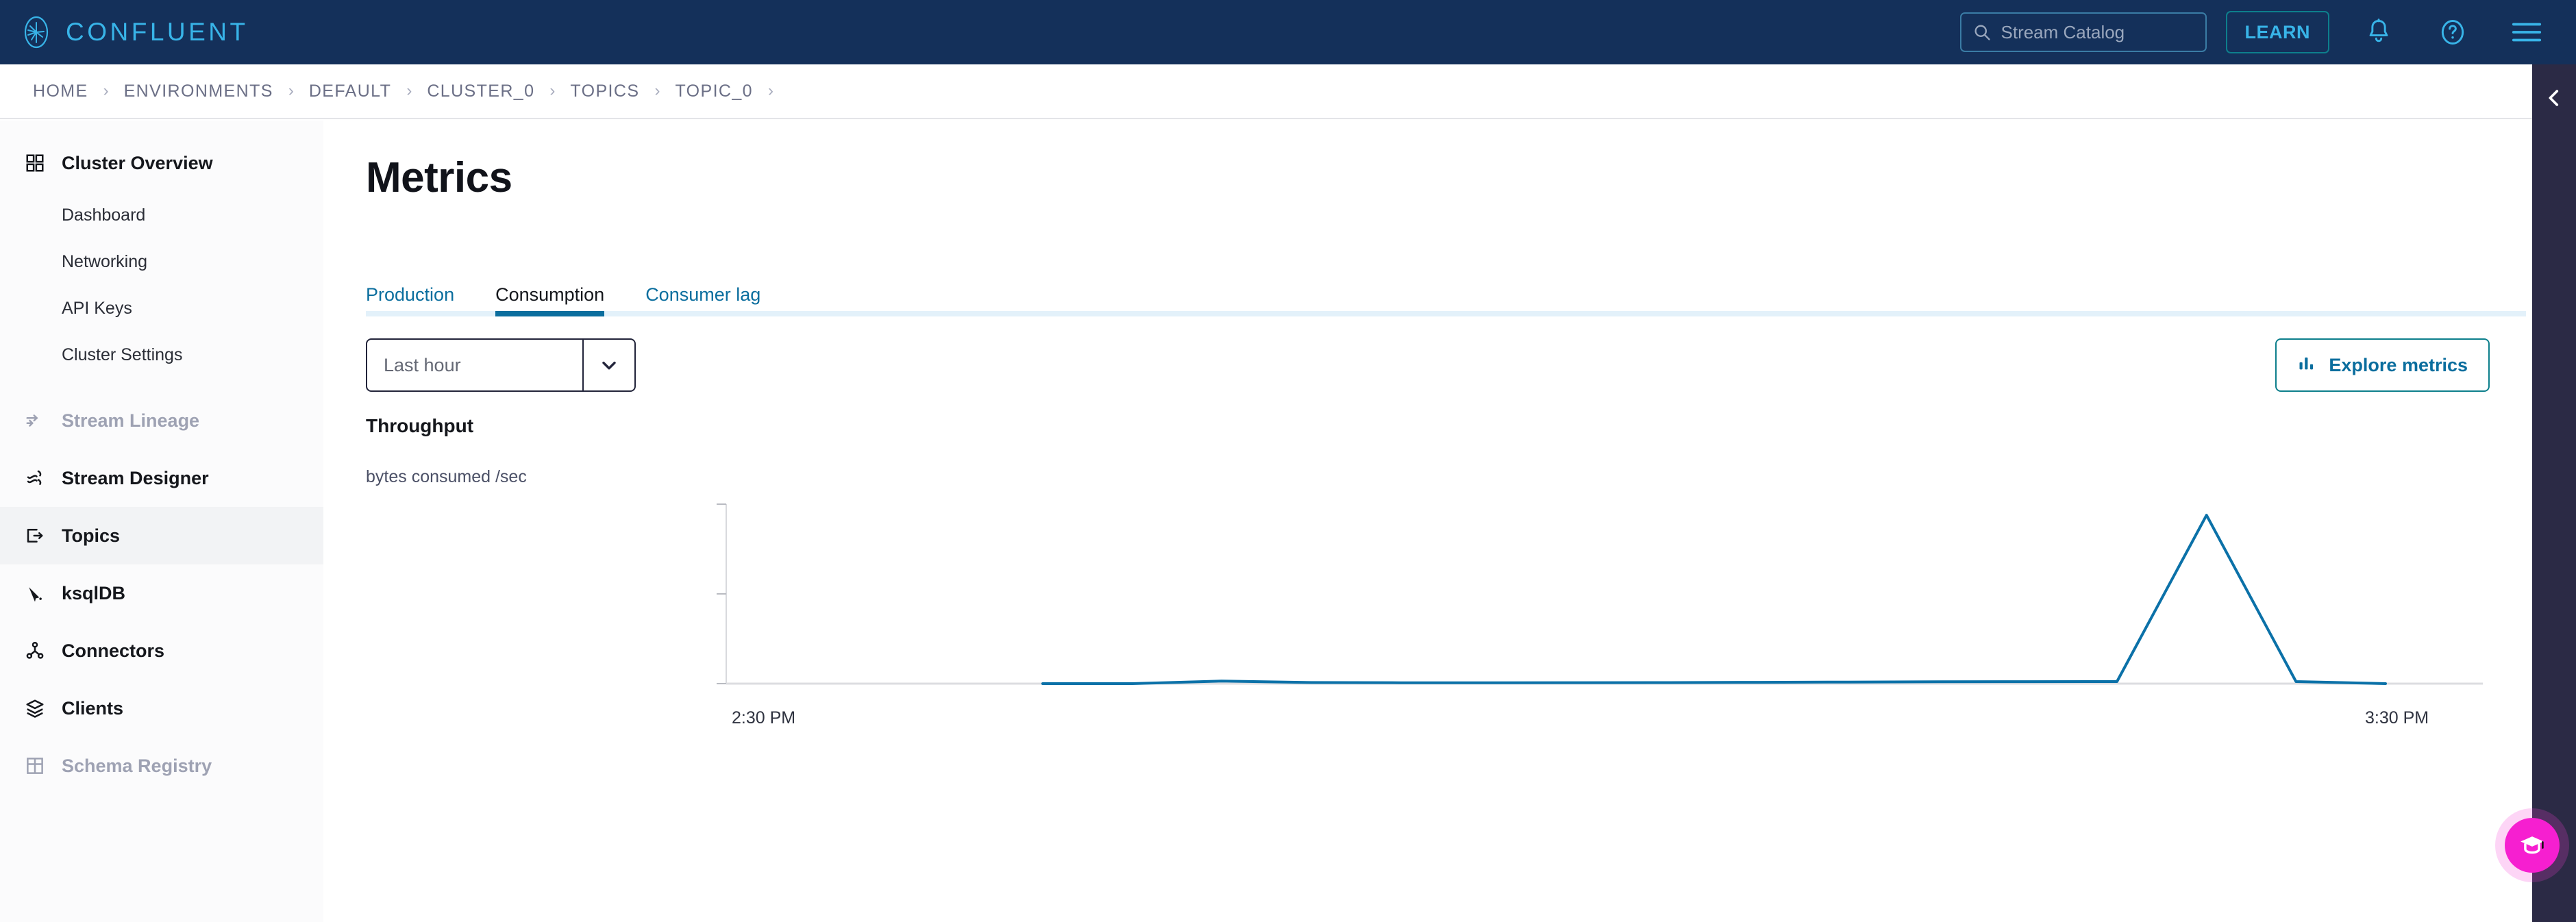  I want to click on sidebar-subitem-label: Dashboard, so click(104, 215).